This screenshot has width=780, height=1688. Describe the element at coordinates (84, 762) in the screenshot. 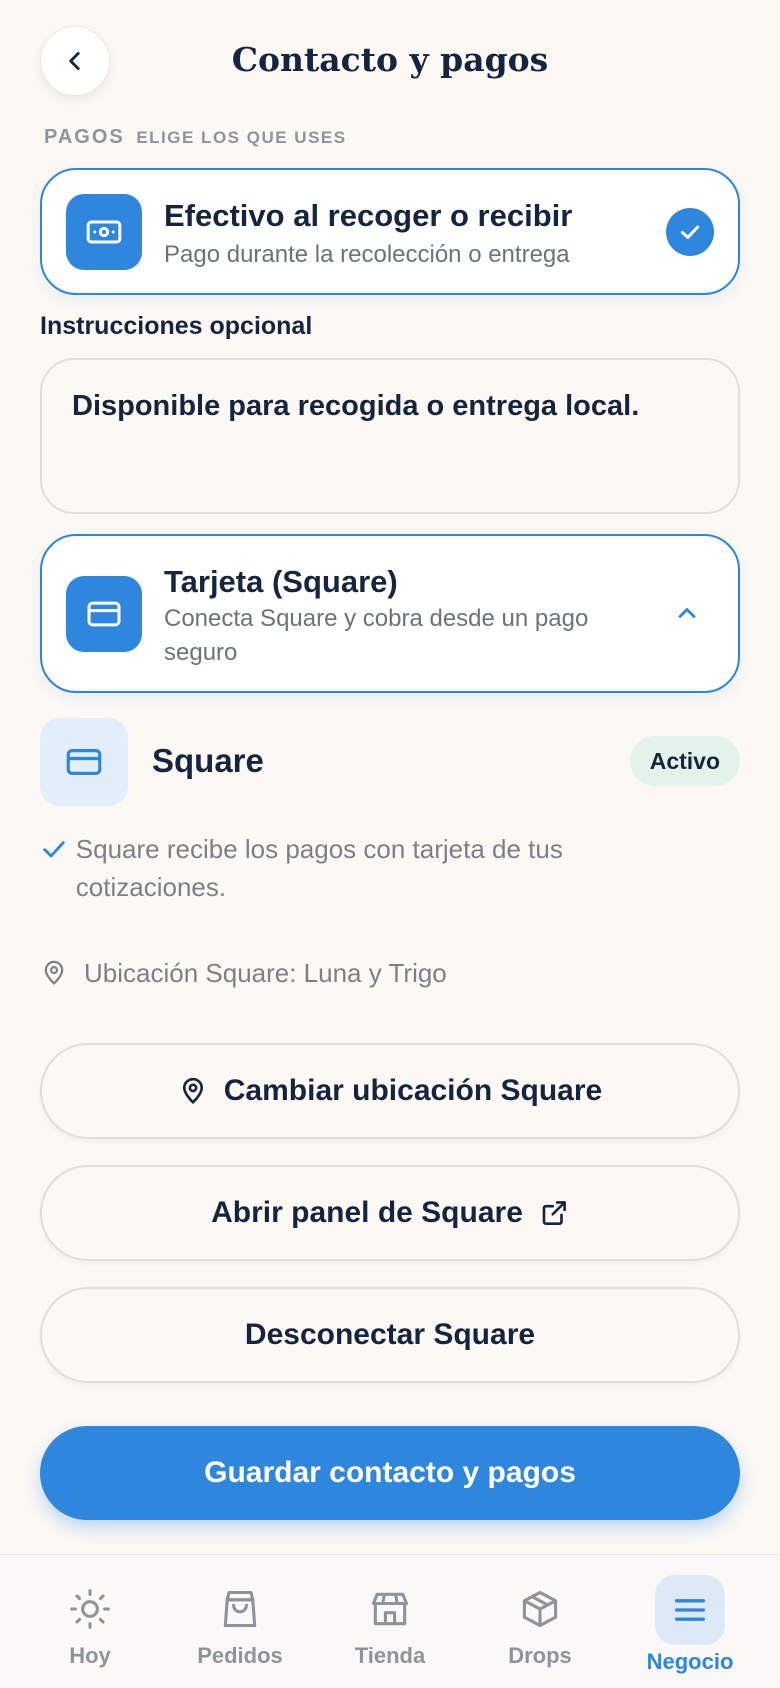

I see `square-card-icon` at that location.